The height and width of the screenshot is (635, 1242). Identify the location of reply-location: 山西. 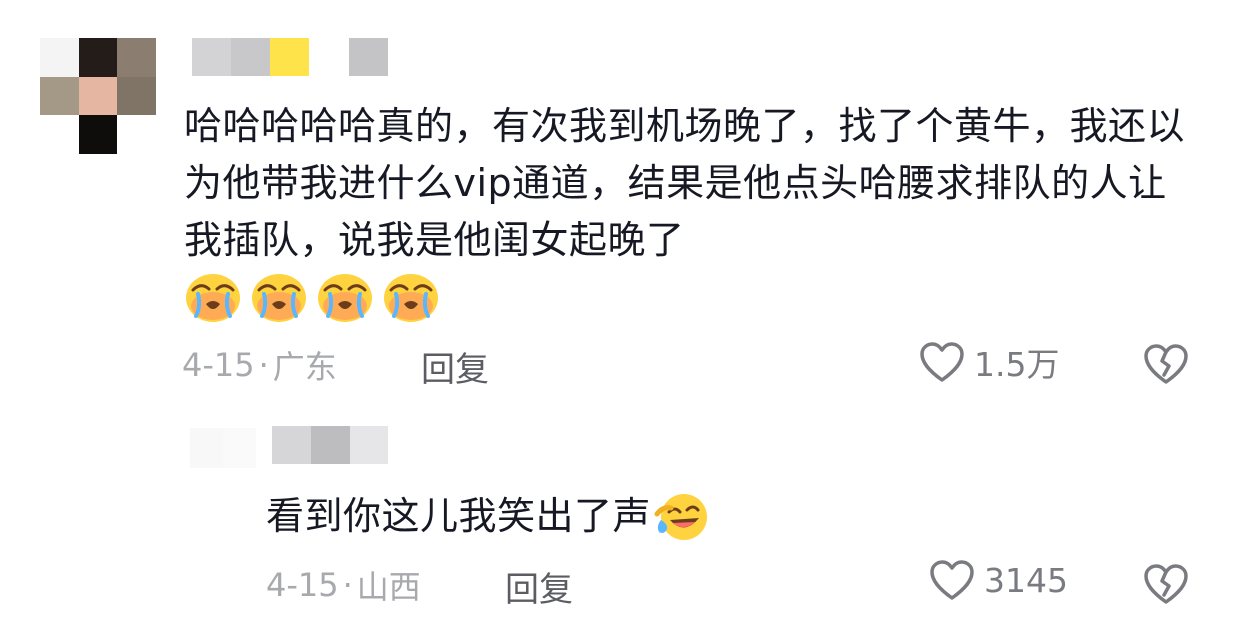
(388, 587).